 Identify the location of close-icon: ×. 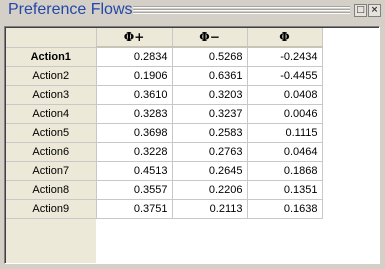
(374, 10).